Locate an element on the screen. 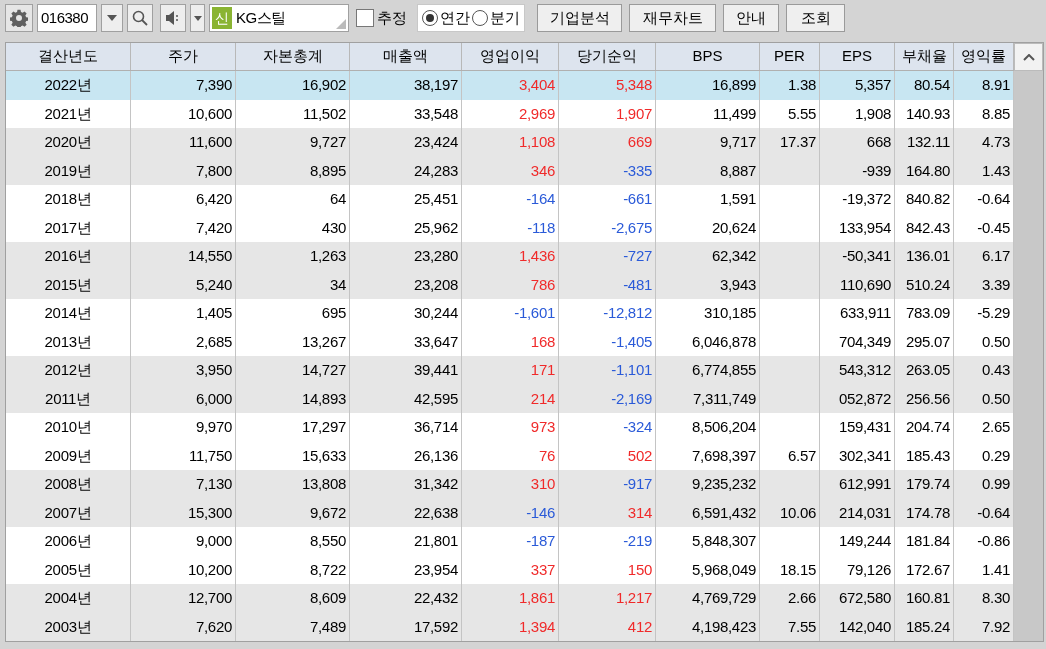  table-row: 2011년 6,000 14,893 42,595 214 -2,169 7,311,749 052,872 256.56 0.50 is located at coordinates (510, 398).